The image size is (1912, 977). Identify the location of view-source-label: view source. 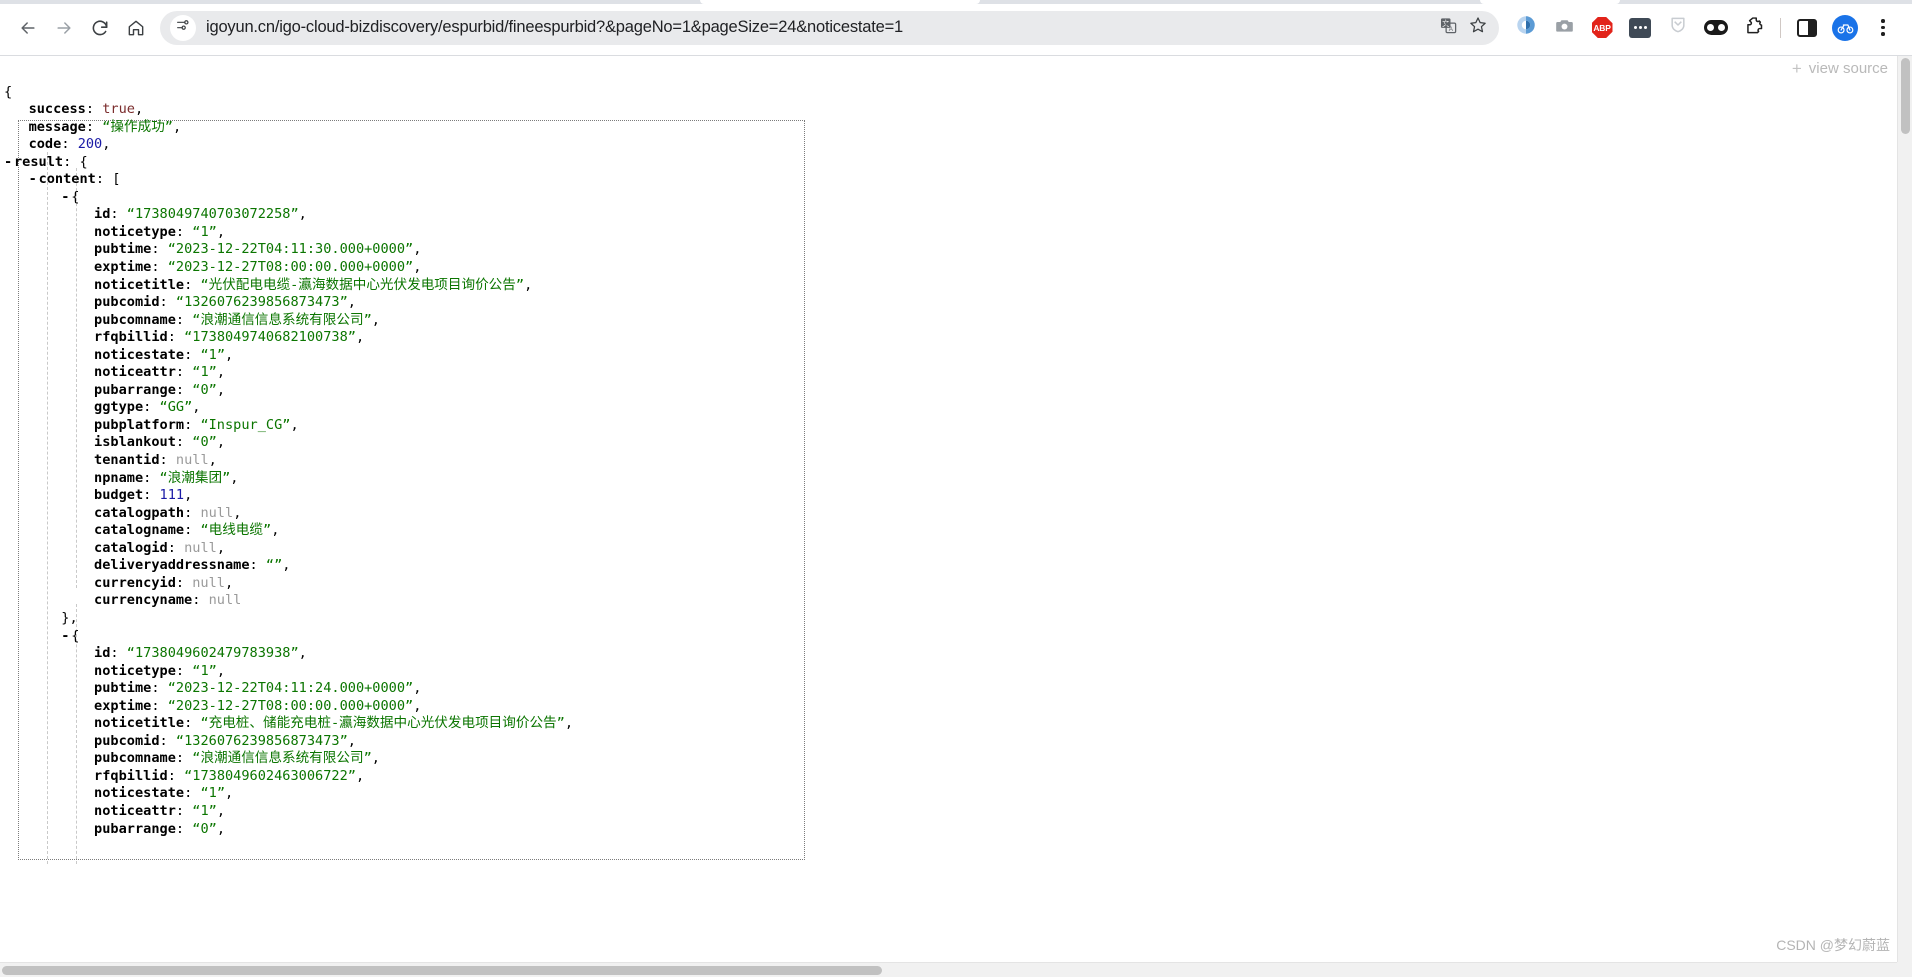
(1848, 68).